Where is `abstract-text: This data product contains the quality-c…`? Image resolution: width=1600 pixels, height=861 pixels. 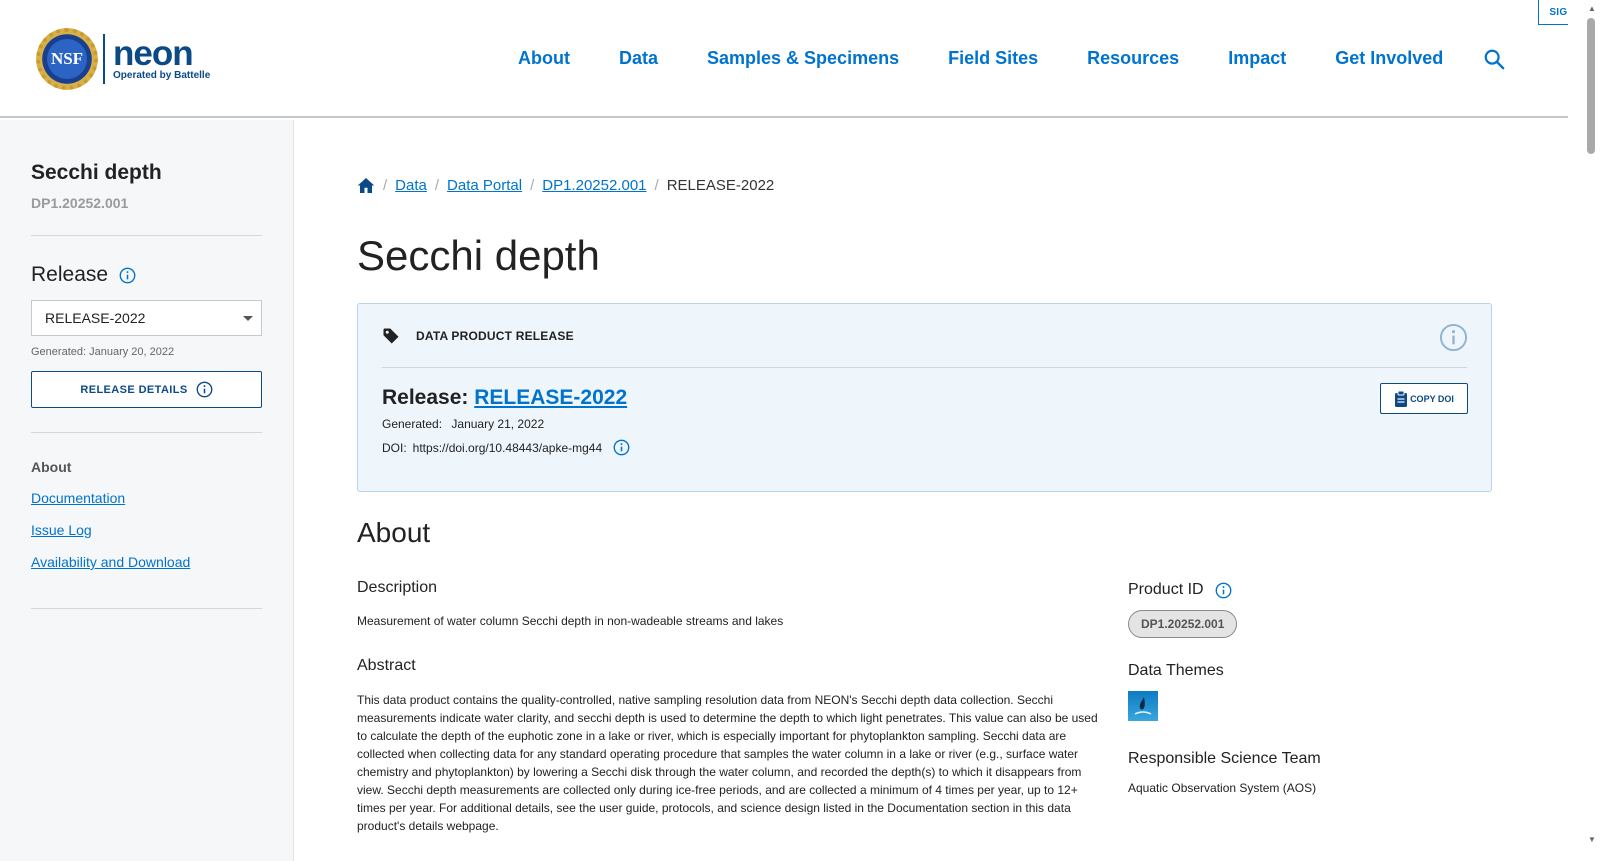
abstract-text: This data product contains the quality-c… is located at coordinates (727, 763).